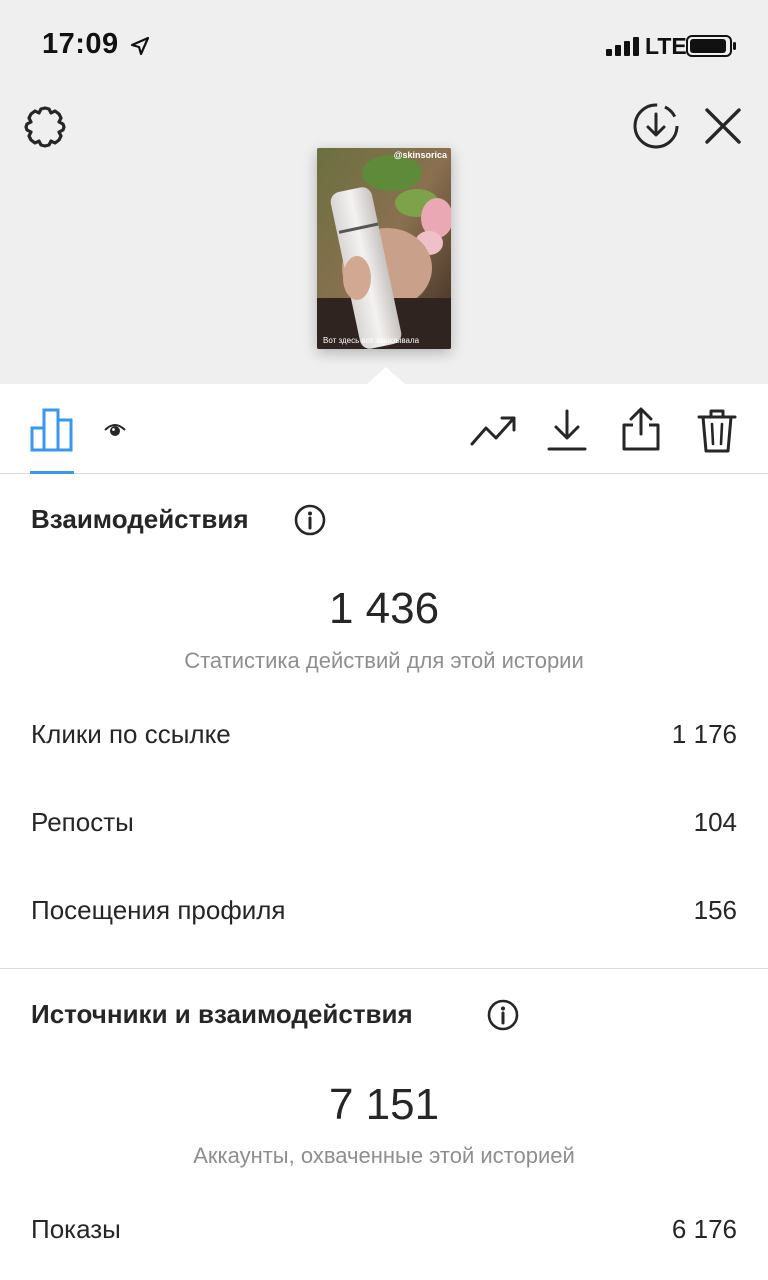 The height and width of the screenshot is (1280, 768). What do you see at coordinates (45, 127) in the screenshot?
I see `gear-icon` at bounding box center [45, 127].